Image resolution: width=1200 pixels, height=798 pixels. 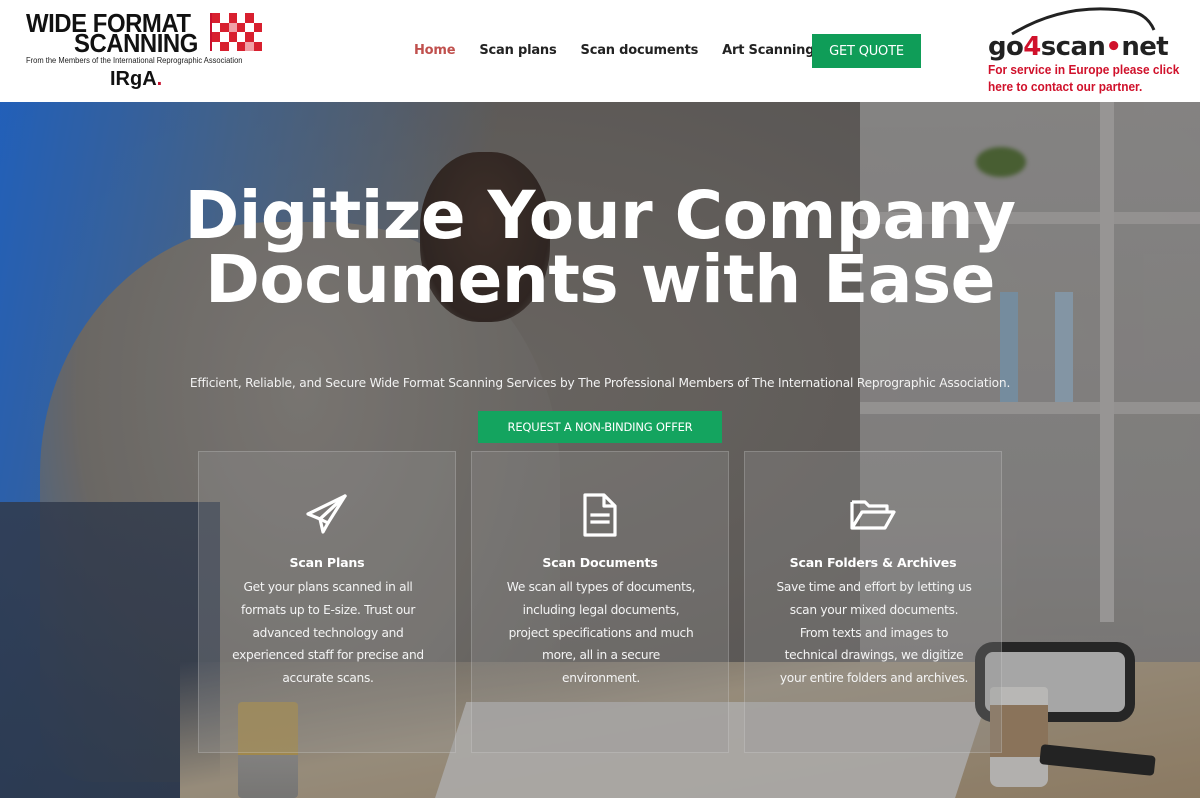 What do you see at coordinates (1032, 47) in the screenshot?
I see `brand-four: 4` at bounding box center [1032, 47].